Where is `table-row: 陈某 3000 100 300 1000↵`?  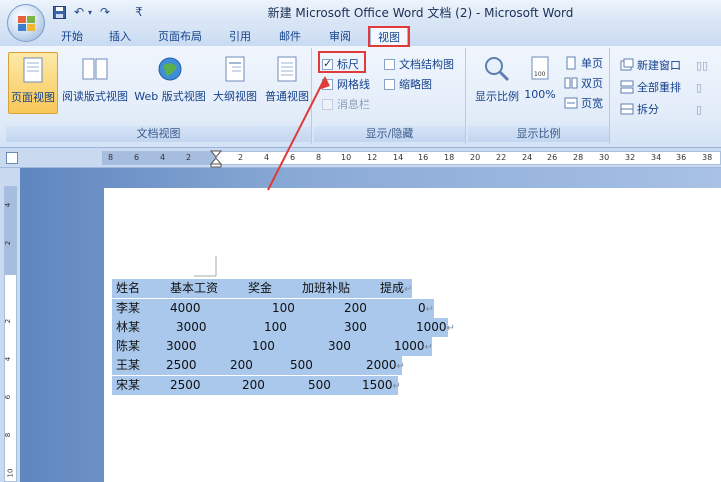
table-row: 陈某 3000 100 300 1000↵ is located at coordinates (272, 346).